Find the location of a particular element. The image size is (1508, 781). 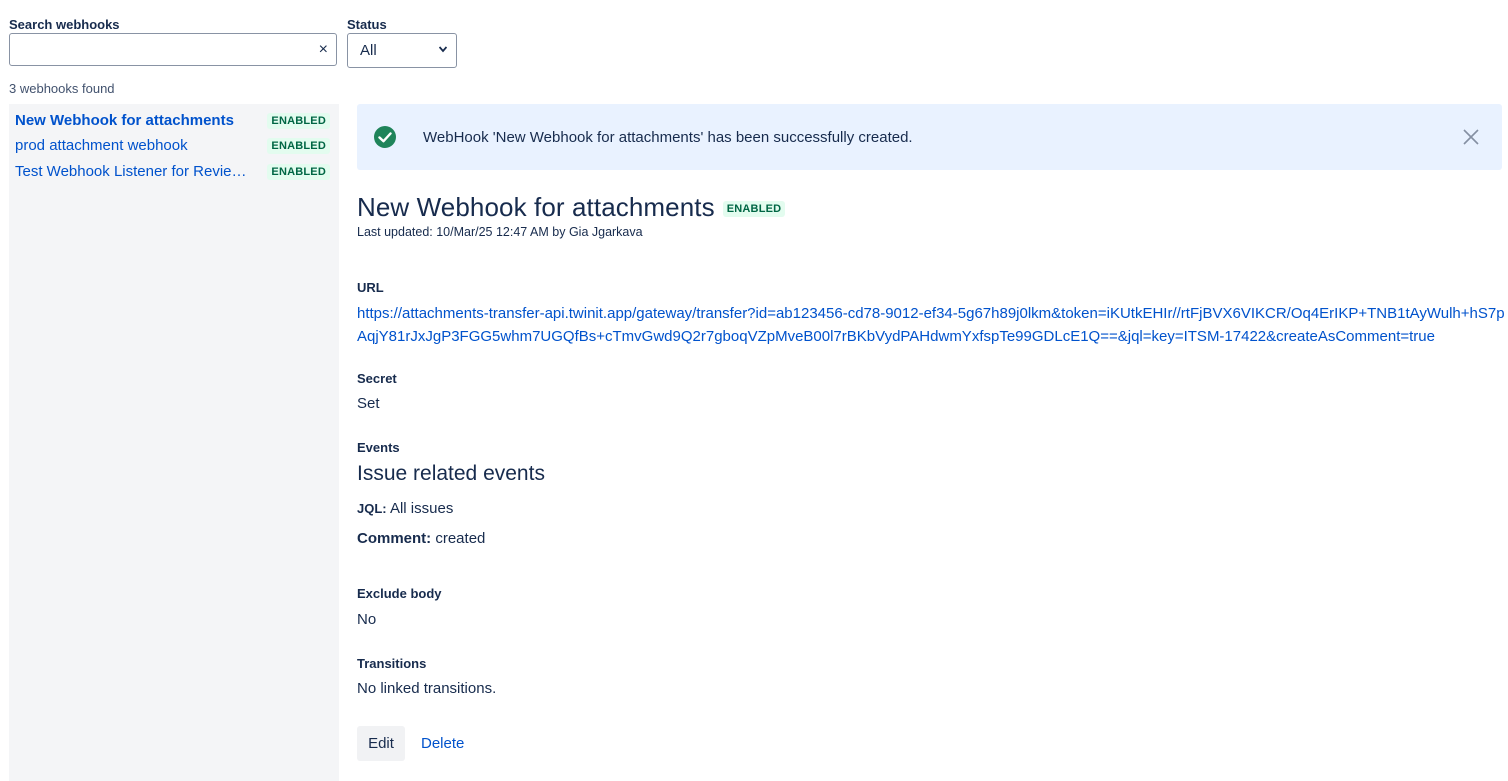

secret-label: Secret is located at coordinates (377, 378).